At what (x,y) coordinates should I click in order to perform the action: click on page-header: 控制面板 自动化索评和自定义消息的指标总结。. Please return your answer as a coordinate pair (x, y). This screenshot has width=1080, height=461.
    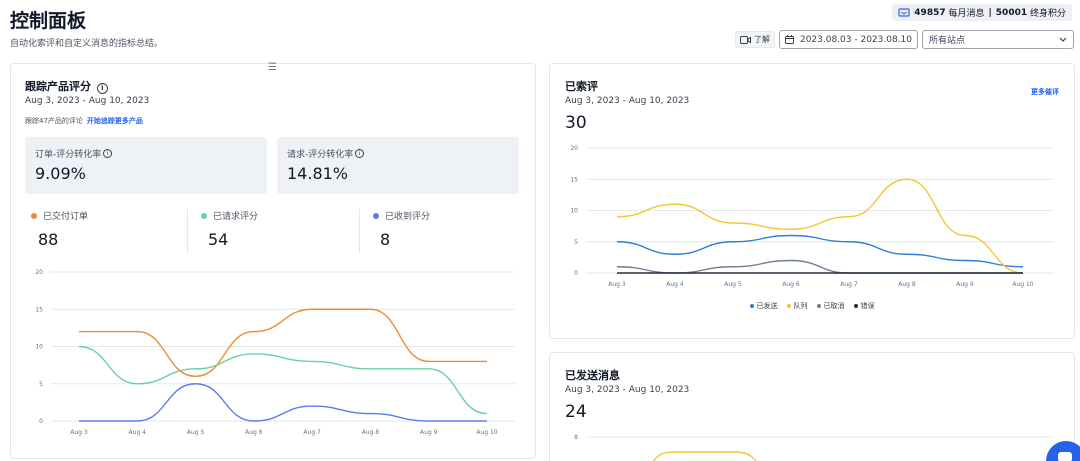
    Looking at the image, I should click on (86, 27).